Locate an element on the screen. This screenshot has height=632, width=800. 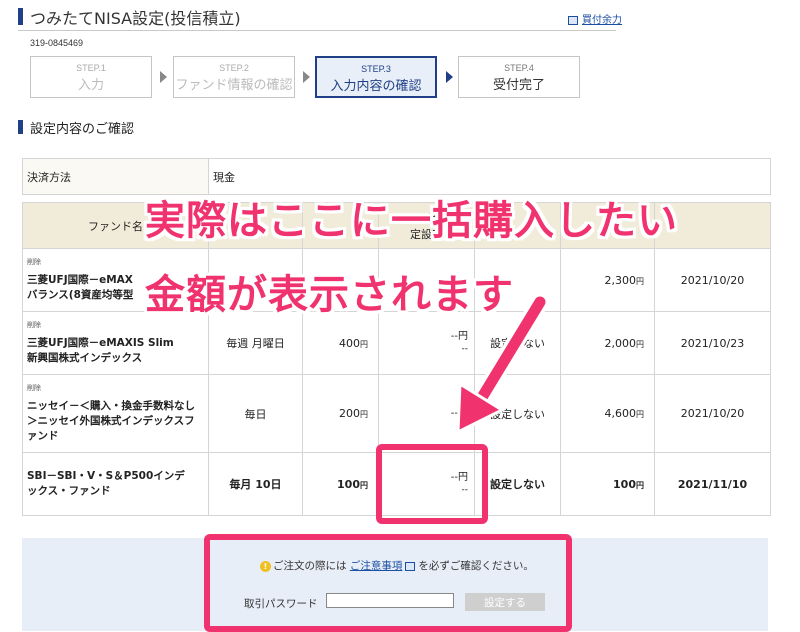
section-accent-bar is located at coordinates (20, 127).